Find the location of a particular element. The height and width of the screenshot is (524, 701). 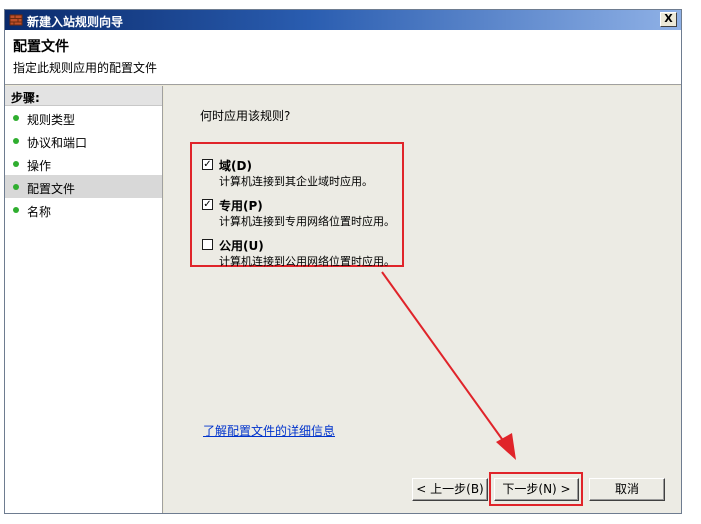

step-rule-type: 规则类型 is located at coordinates (83, 117).